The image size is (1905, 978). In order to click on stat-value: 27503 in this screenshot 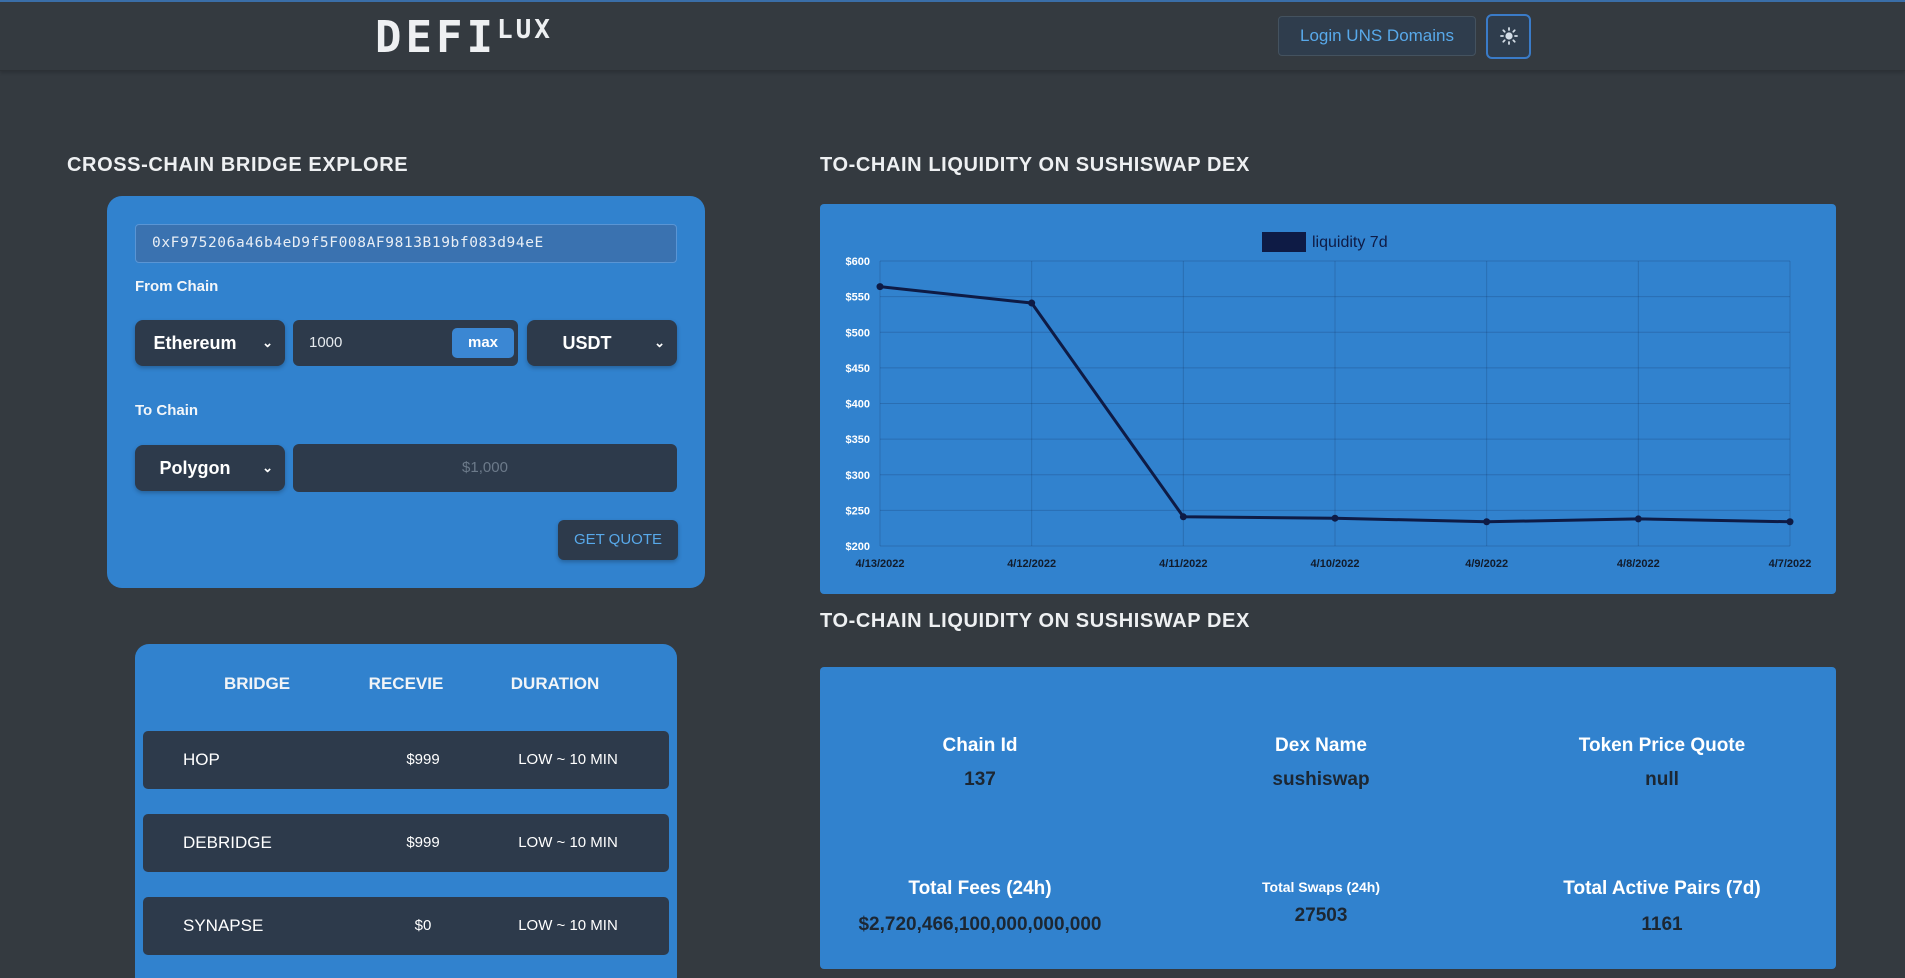, I will do `click(1321, 915)`.